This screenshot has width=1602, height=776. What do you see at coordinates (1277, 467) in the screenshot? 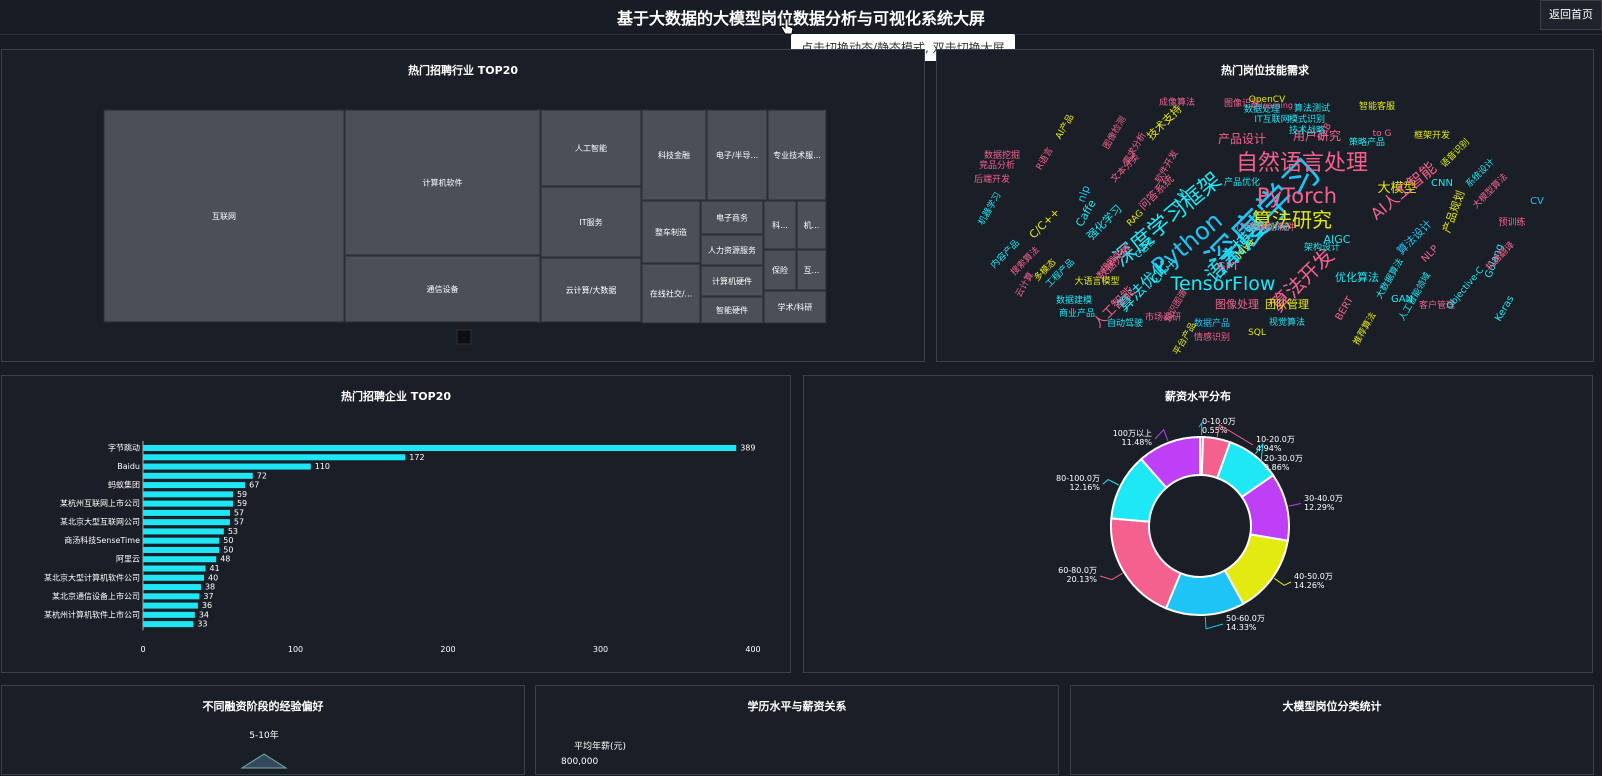
I see `donut-slice-pct: 9.86%` at bounding box center [1277, 467].